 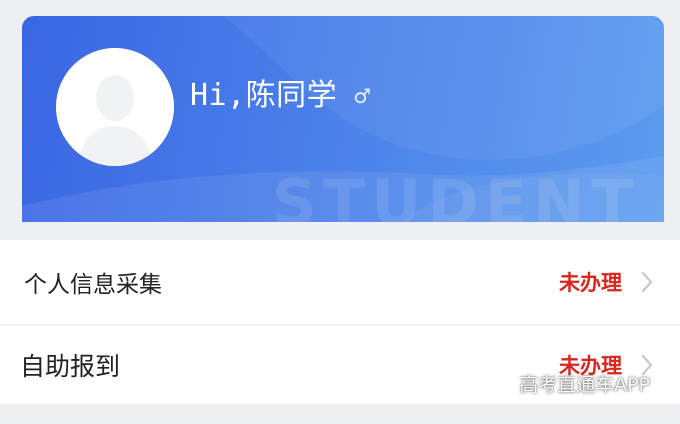 I want to click on source-watermark: 高考直通车APP, so click(x=584, y=385).